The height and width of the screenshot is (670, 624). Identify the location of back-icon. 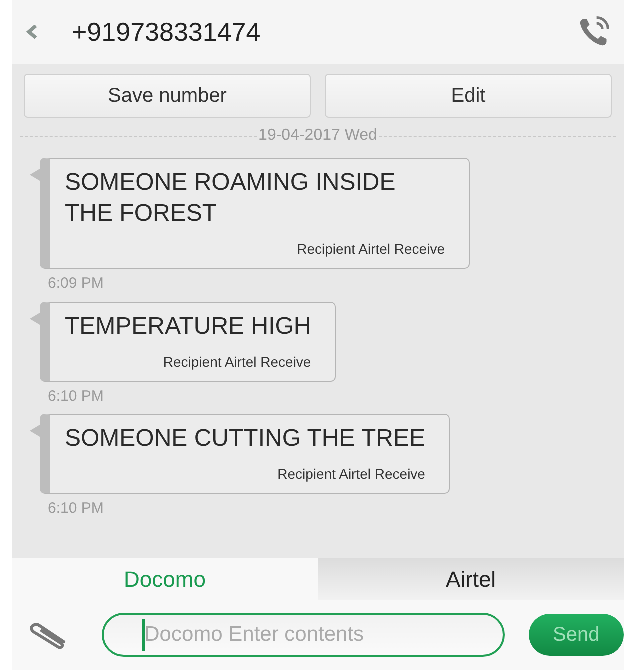
(32, 32).